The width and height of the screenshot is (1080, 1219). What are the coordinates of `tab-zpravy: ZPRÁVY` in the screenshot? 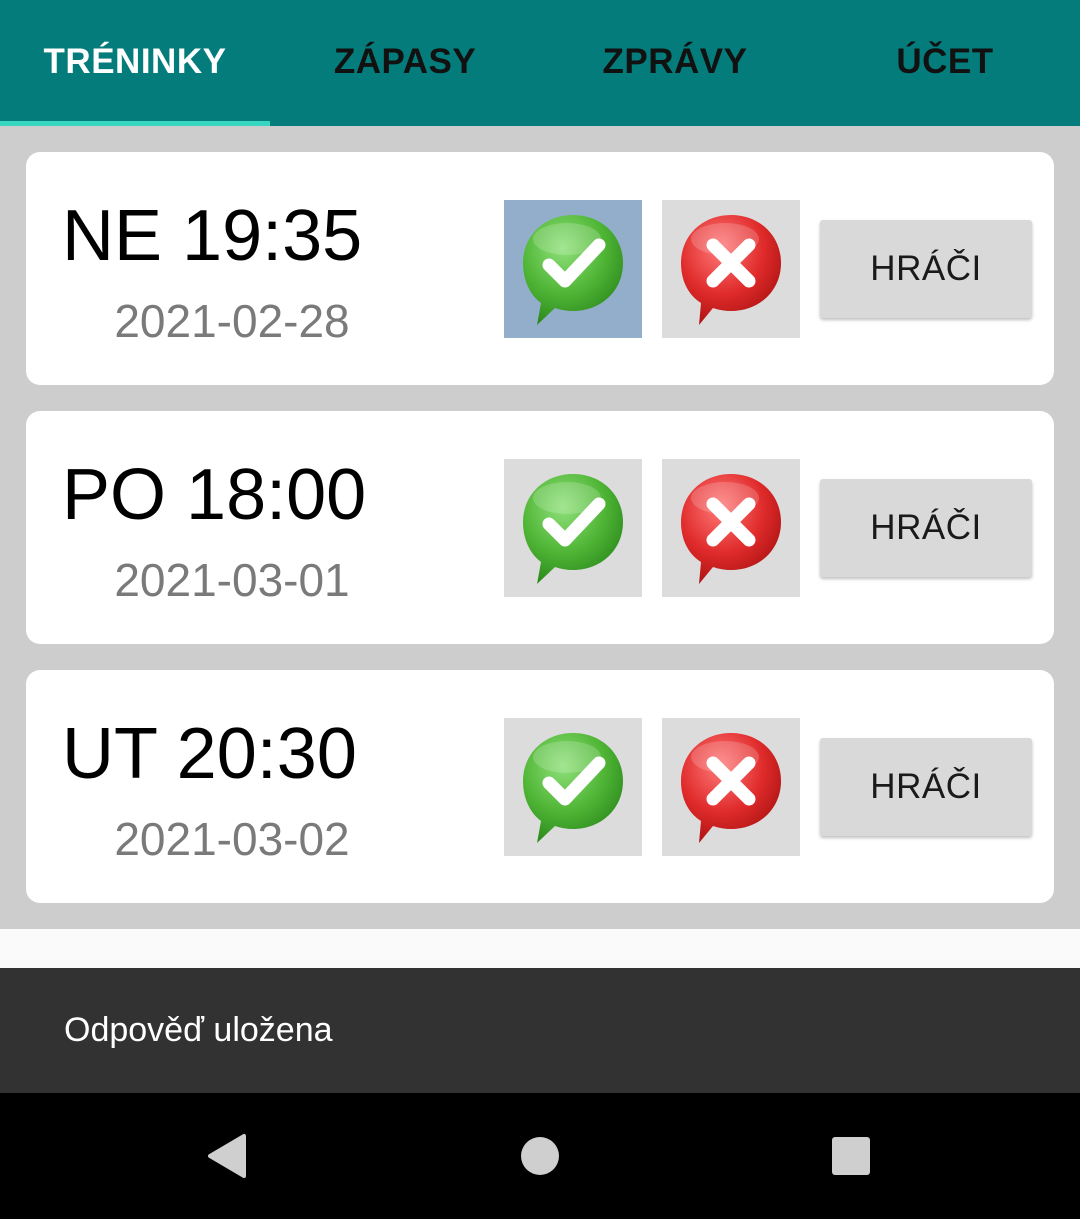 It's located at (675, 63).